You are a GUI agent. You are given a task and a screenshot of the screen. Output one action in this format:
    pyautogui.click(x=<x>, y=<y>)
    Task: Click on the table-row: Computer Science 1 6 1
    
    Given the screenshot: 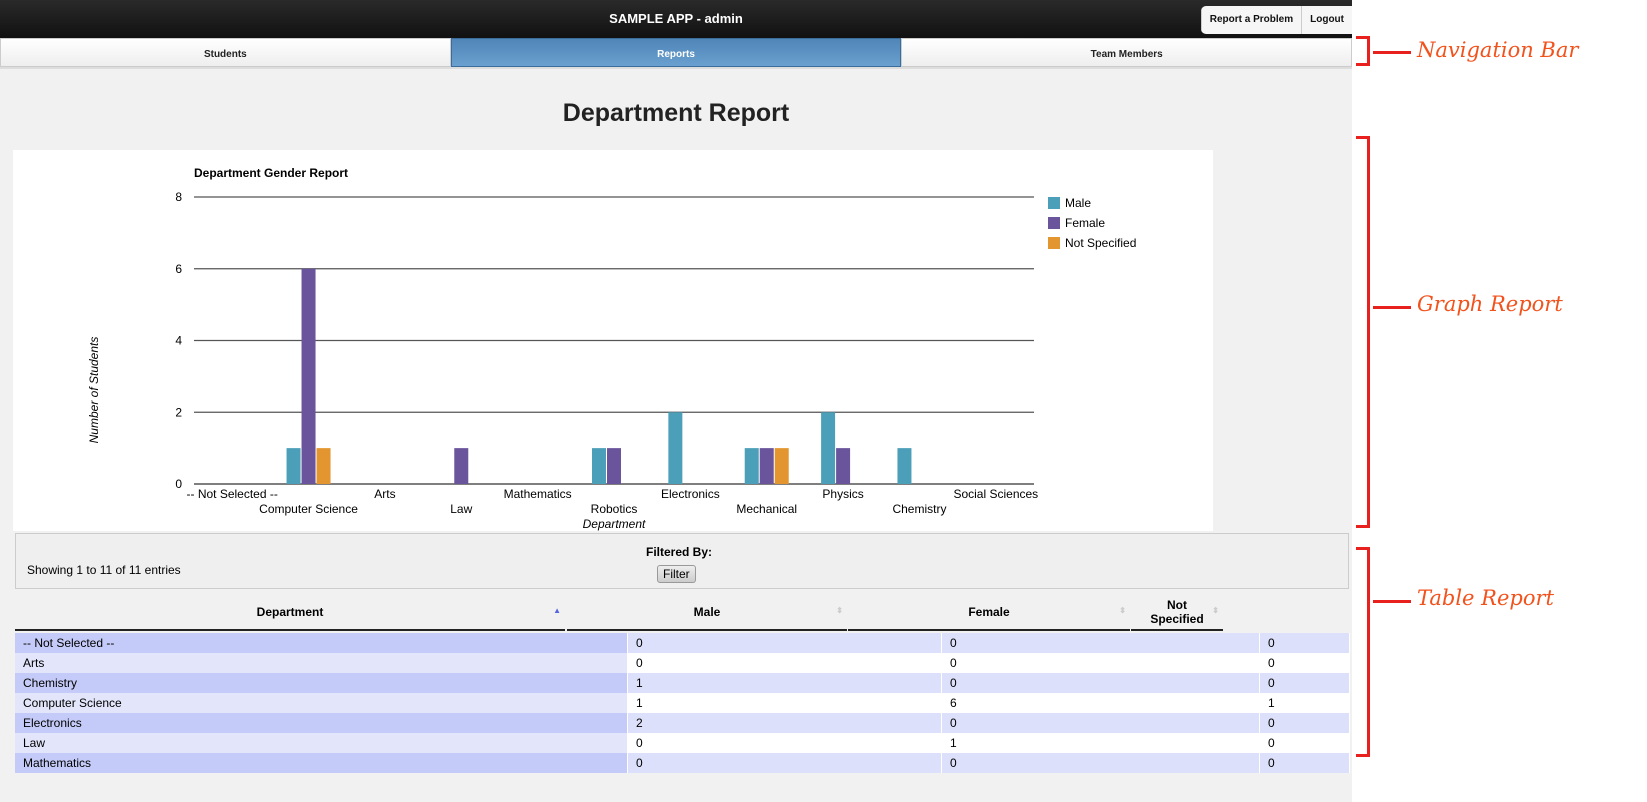 What is the action you would take?
    pyautogui.click(x=682, y=703)
    